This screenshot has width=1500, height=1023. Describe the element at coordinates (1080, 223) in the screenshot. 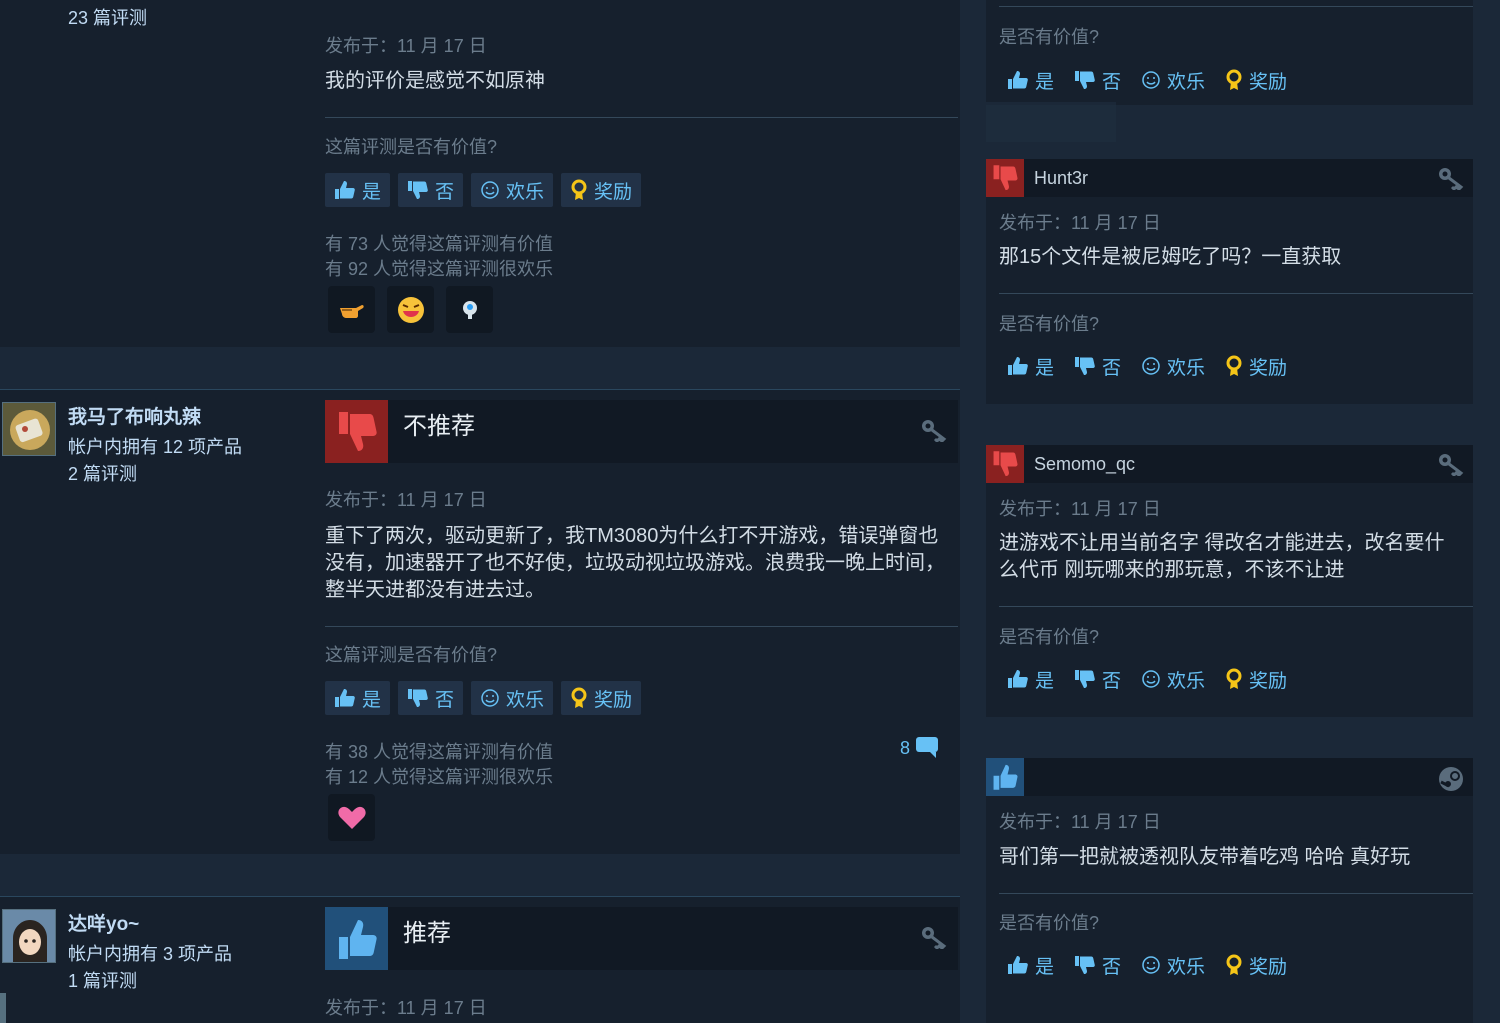

I see `post-date: 发布于：11 月 17 日` at that location.